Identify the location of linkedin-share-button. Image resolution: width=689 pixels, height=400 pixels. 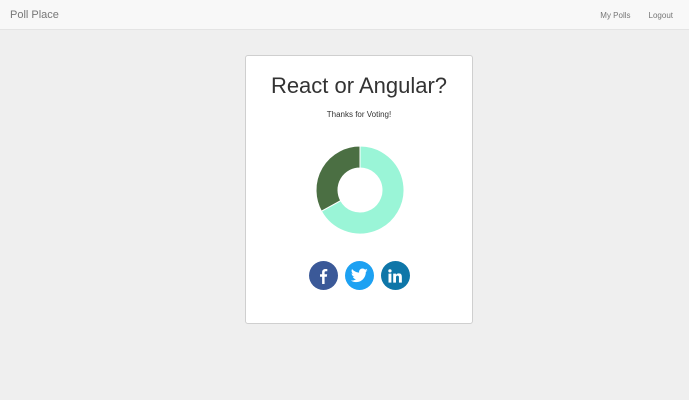
(395, 275).